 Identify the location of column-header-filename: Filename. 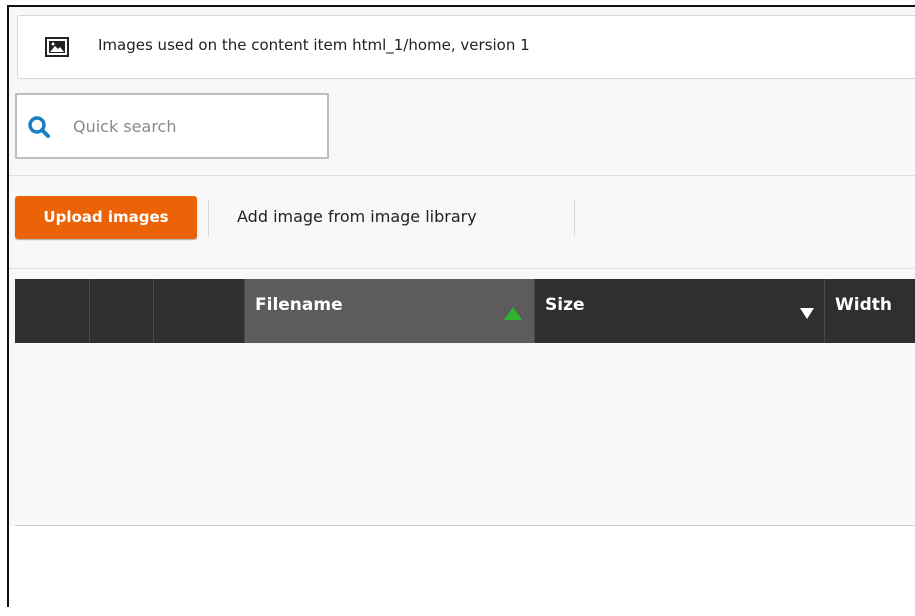
(390, 311).